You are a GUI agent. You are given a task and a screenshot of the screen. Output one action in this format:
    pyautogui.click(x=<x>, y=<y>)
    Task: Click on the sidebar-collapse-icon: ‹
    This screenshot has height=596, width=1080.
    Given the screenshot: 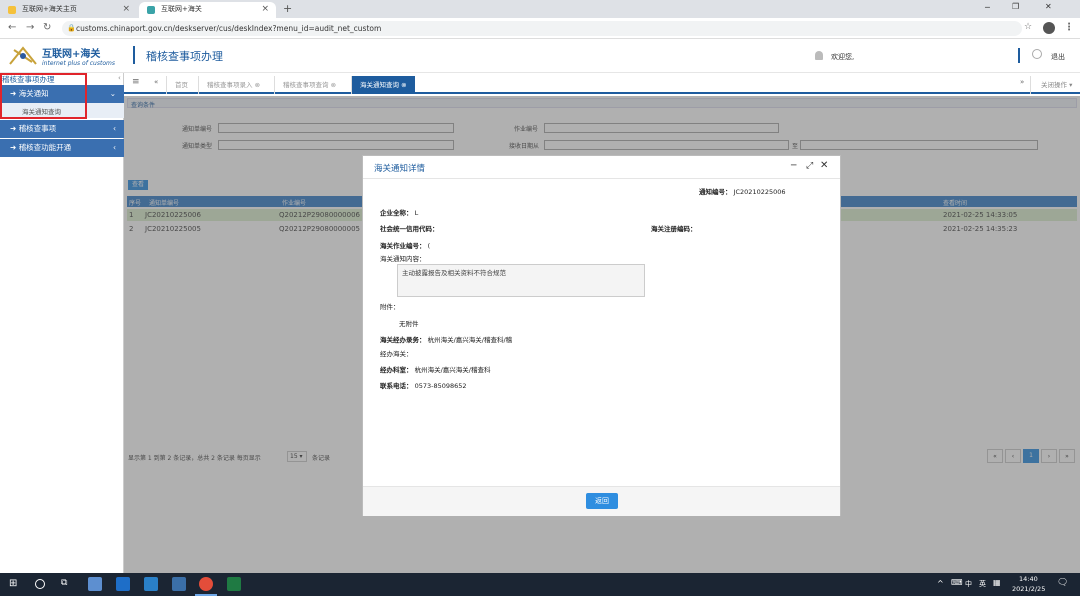 What is the action you would take?
    pyautogui.click(x=119, y=78)
    